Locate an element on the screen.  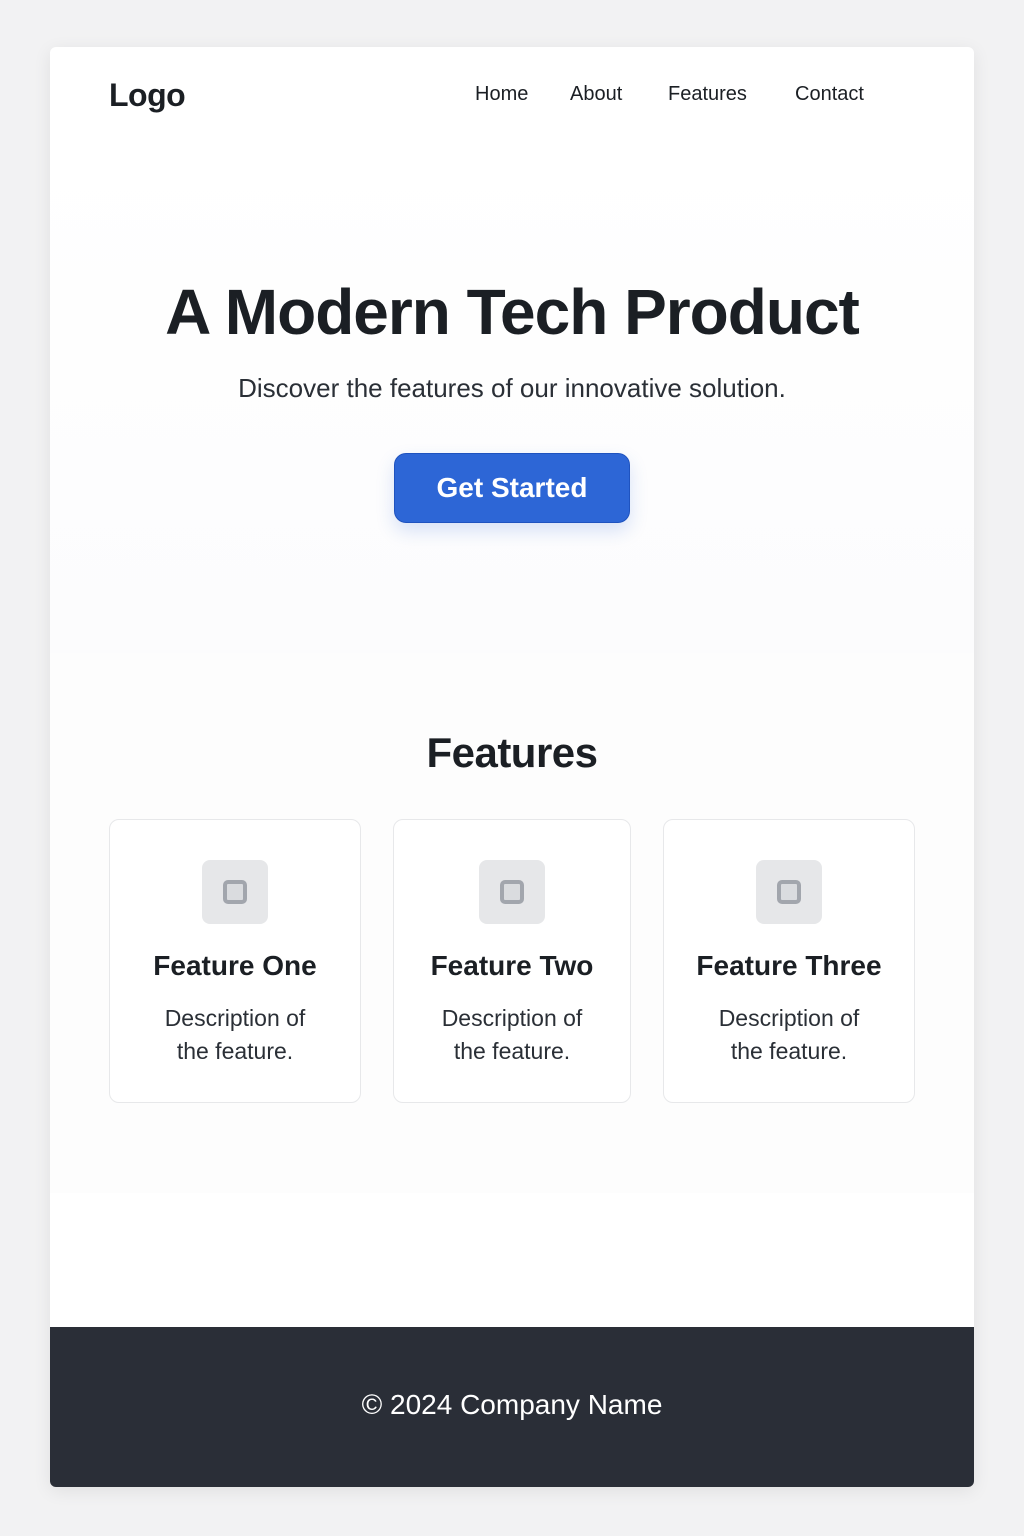
hero-title: A Modern Tech Product is located at coordinates (512, 312).